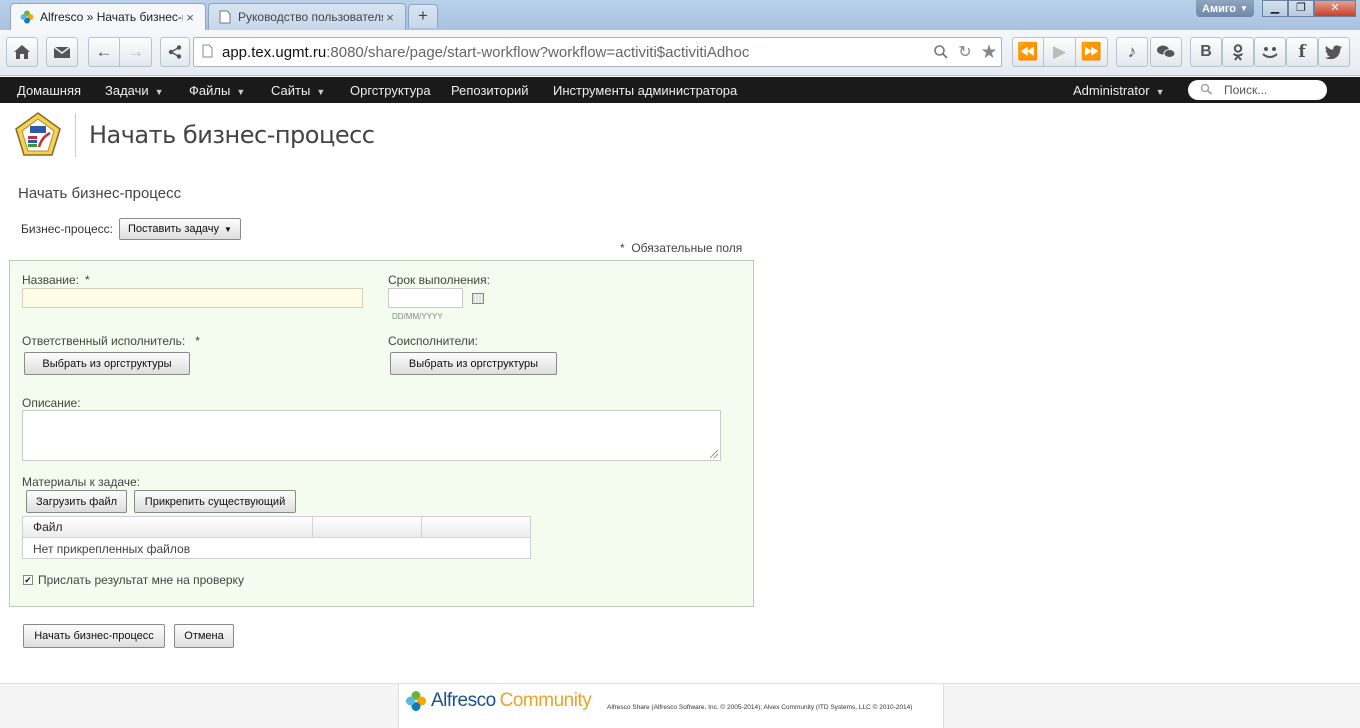 The image size is (1360, 728). Describe the element at coordinates (371, 435) in the screenshot. I see `description-textarea` at that location.